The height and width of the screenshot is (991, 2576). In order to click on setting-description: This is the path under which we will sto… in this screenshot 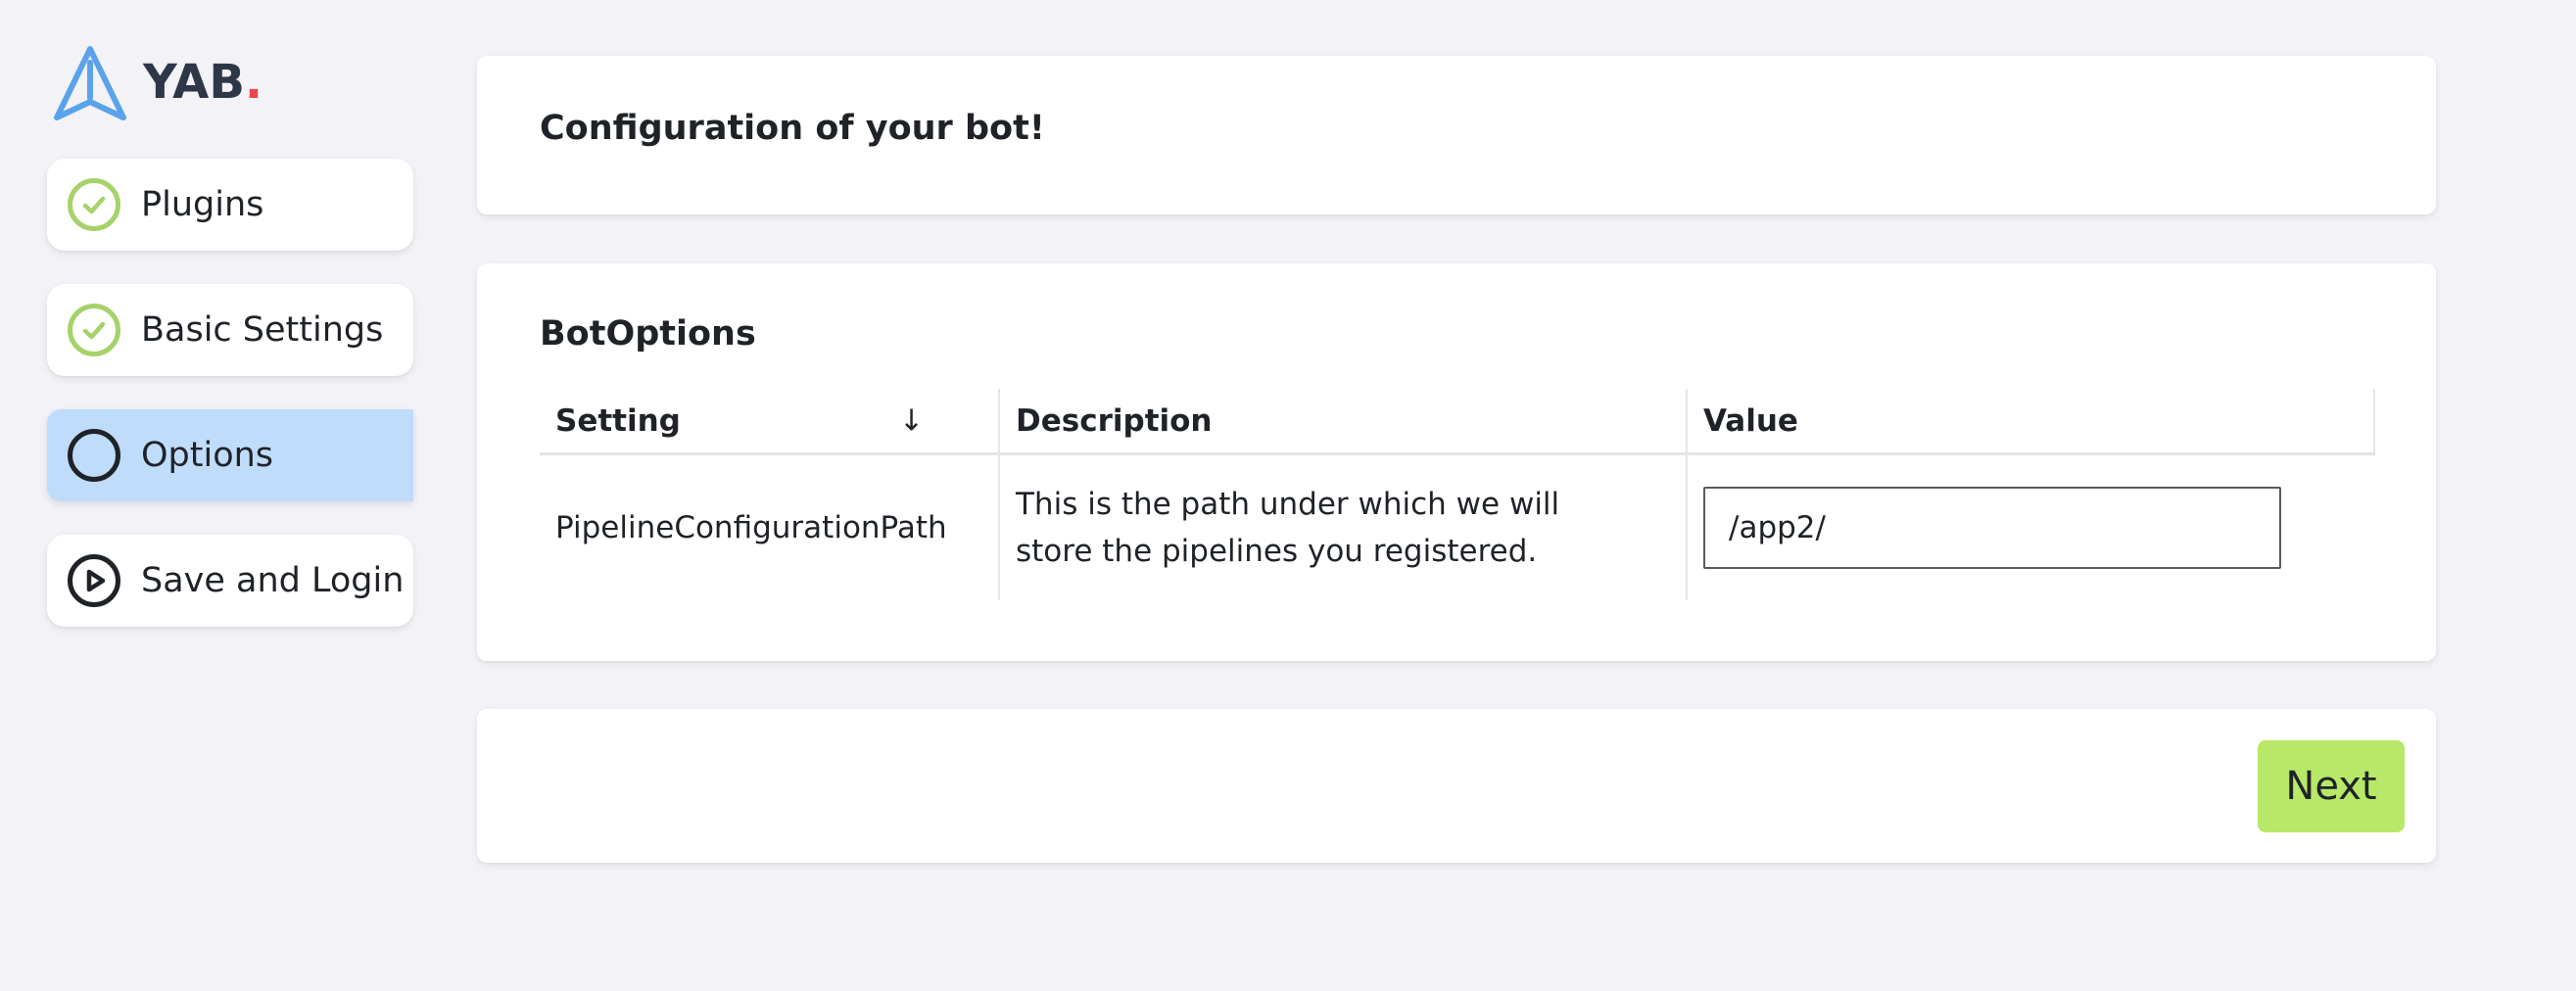, I will do `click(1288, 528)`.